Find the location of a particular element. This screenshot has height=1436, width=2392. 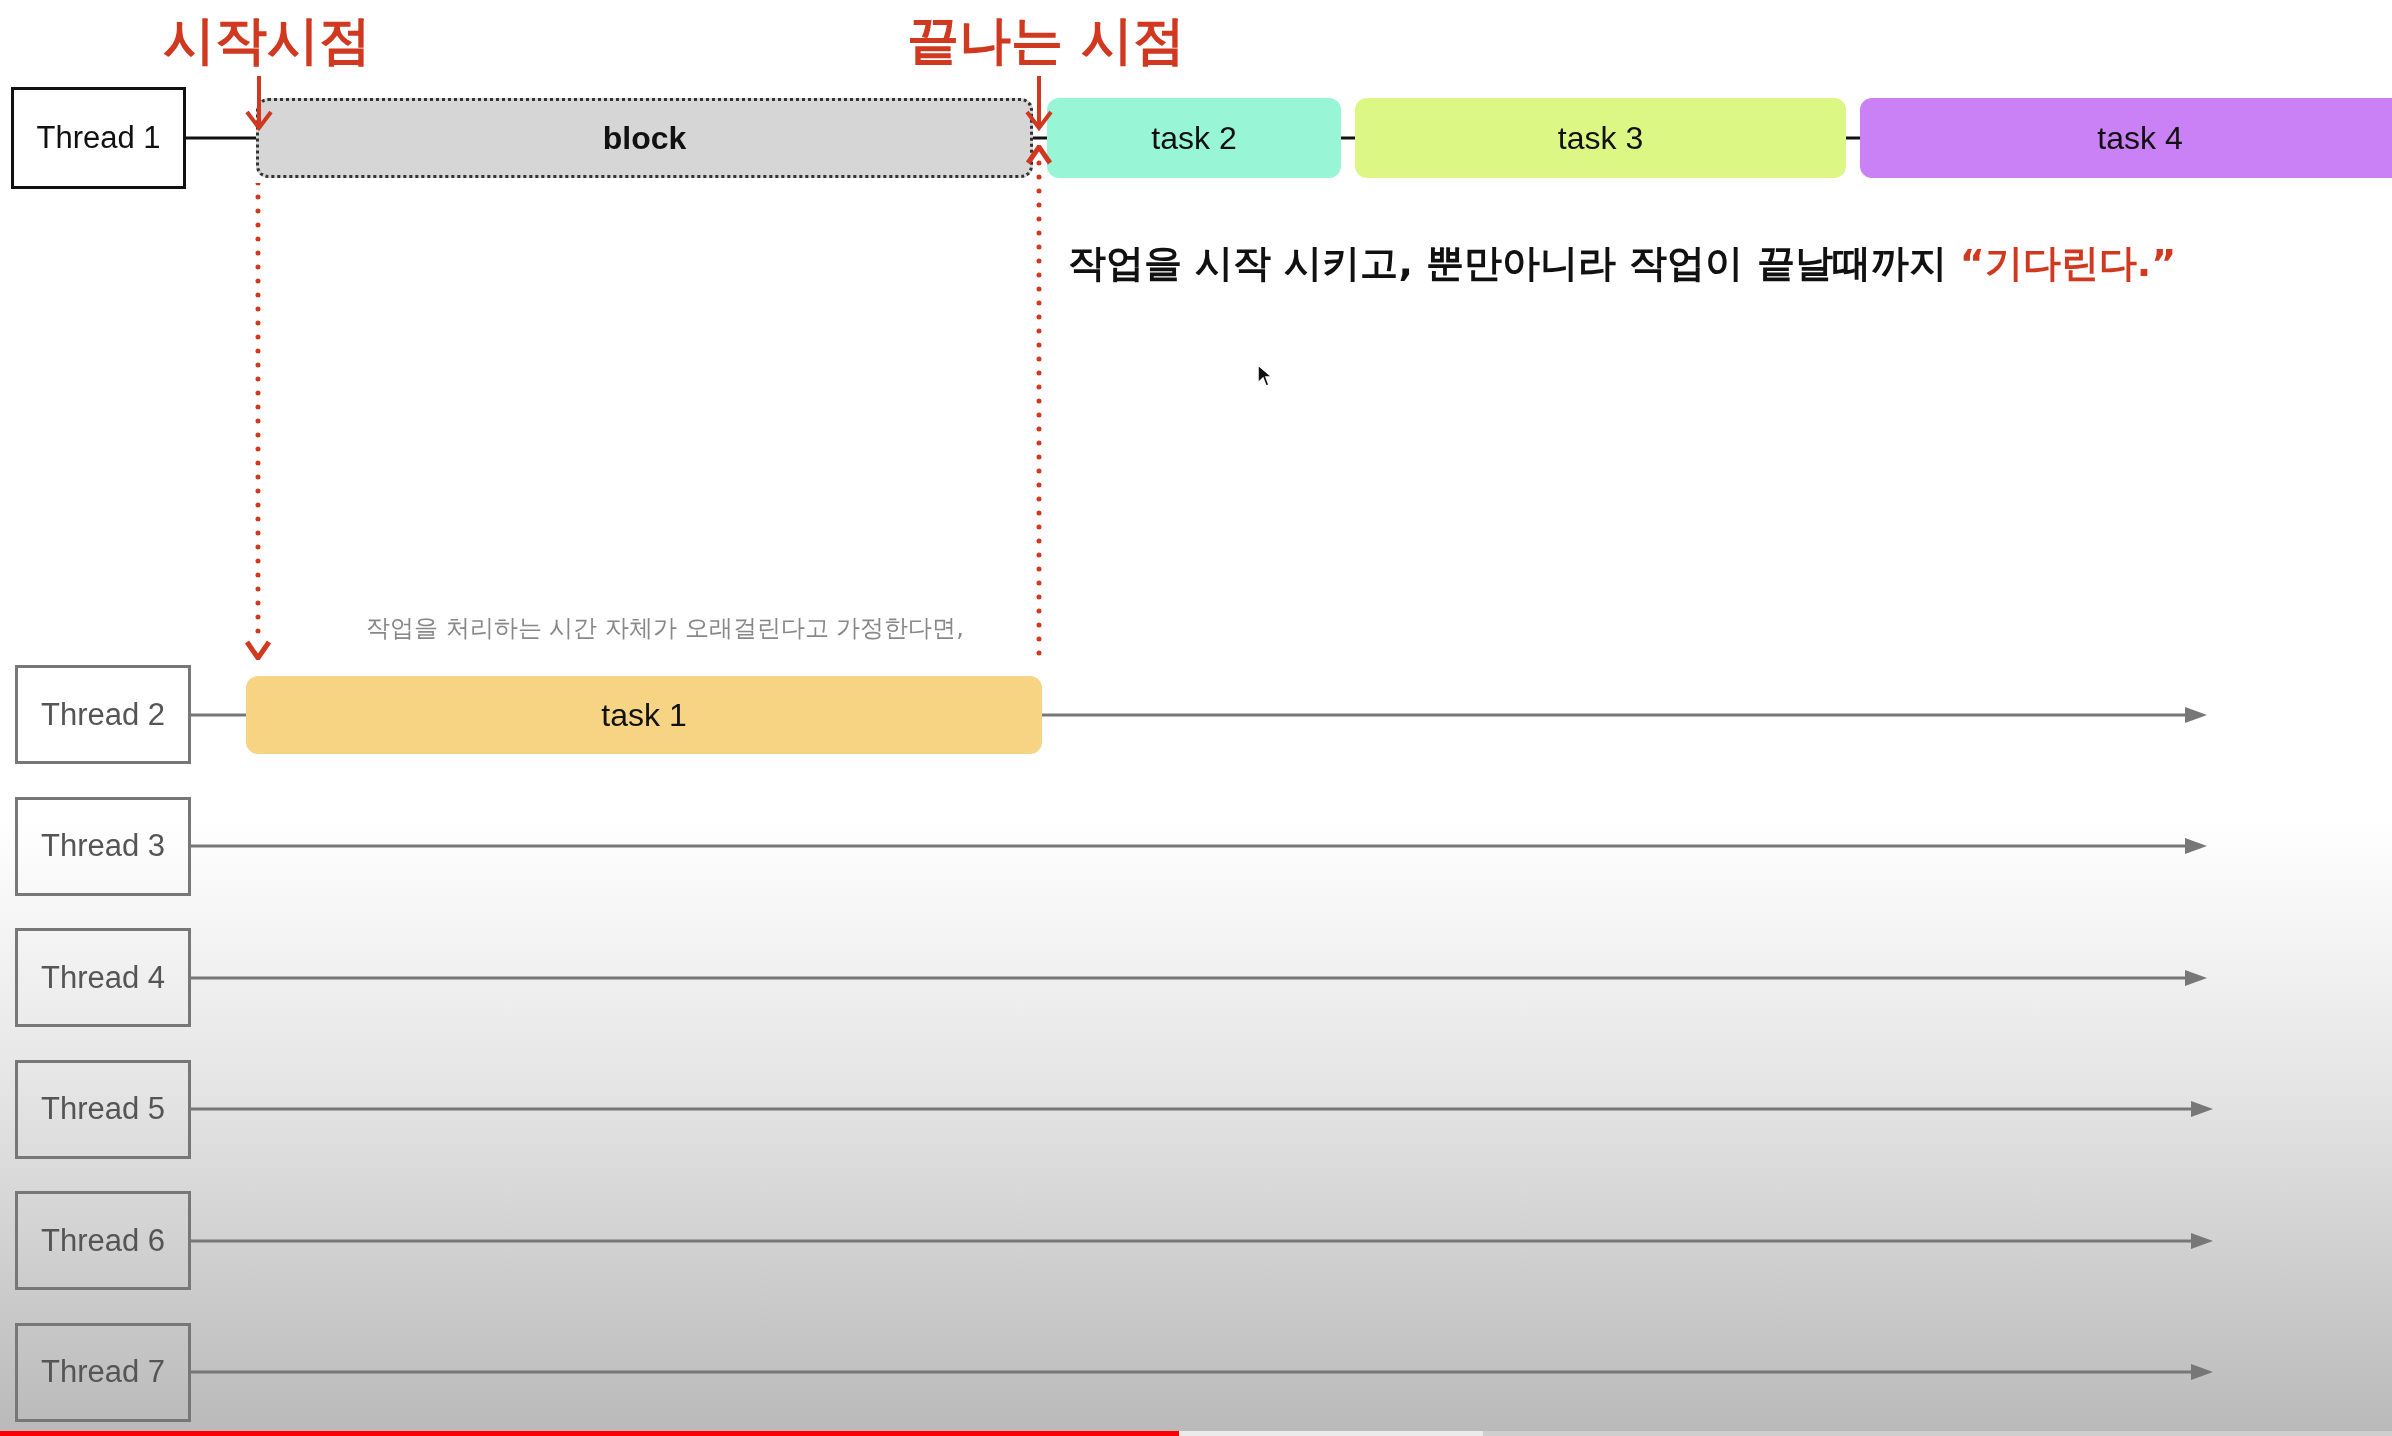

thread-label: Thread 3 is located at coordinates (103, 846).